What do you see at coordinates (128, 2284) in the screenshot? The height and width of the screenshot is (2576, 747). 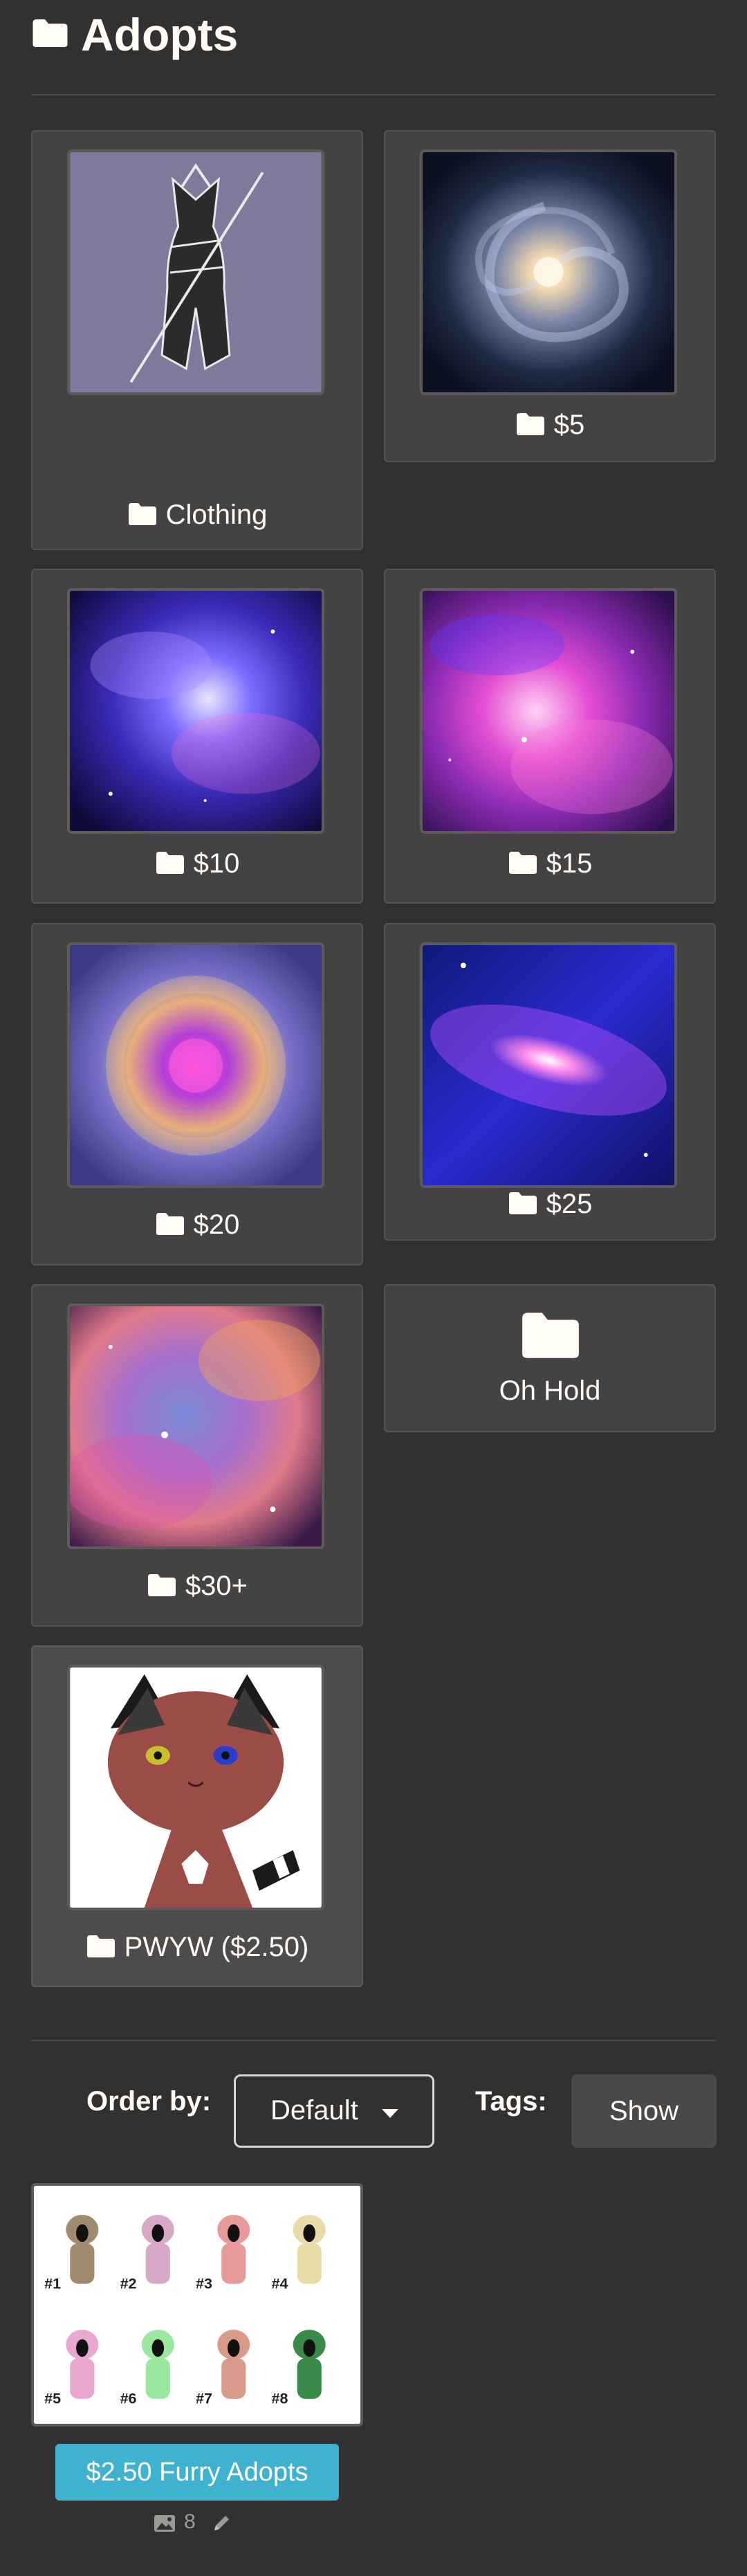 I see `adopt-number-label: #2` at bounding box center [128, 2284].